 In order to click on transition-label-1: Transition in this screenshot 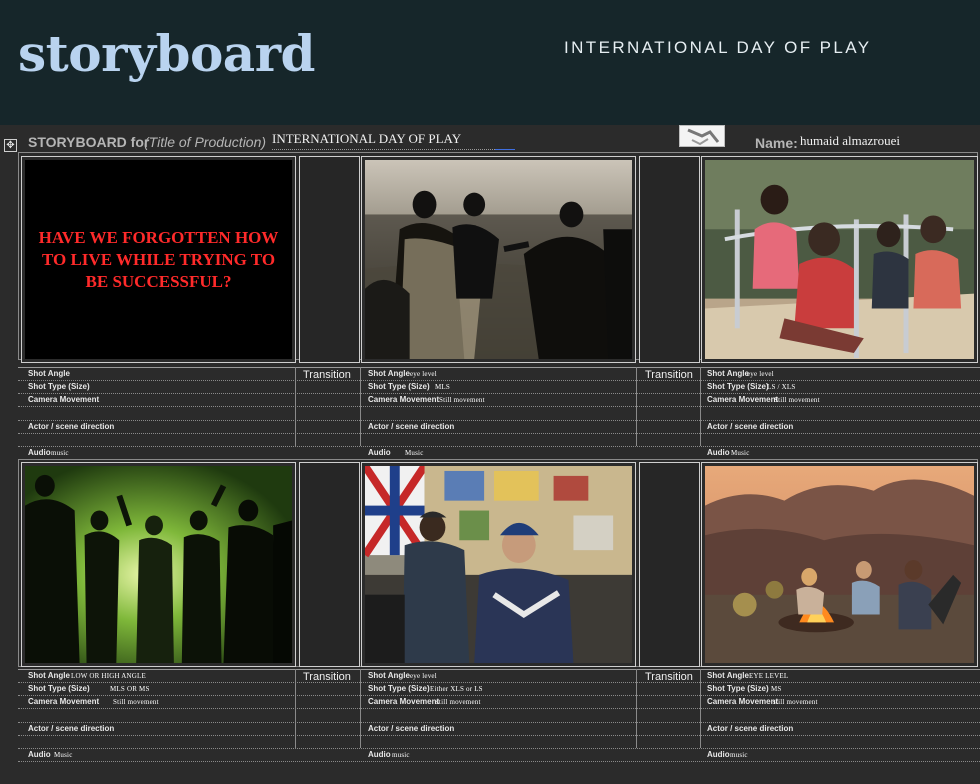, I will do `click(327, 375)`.